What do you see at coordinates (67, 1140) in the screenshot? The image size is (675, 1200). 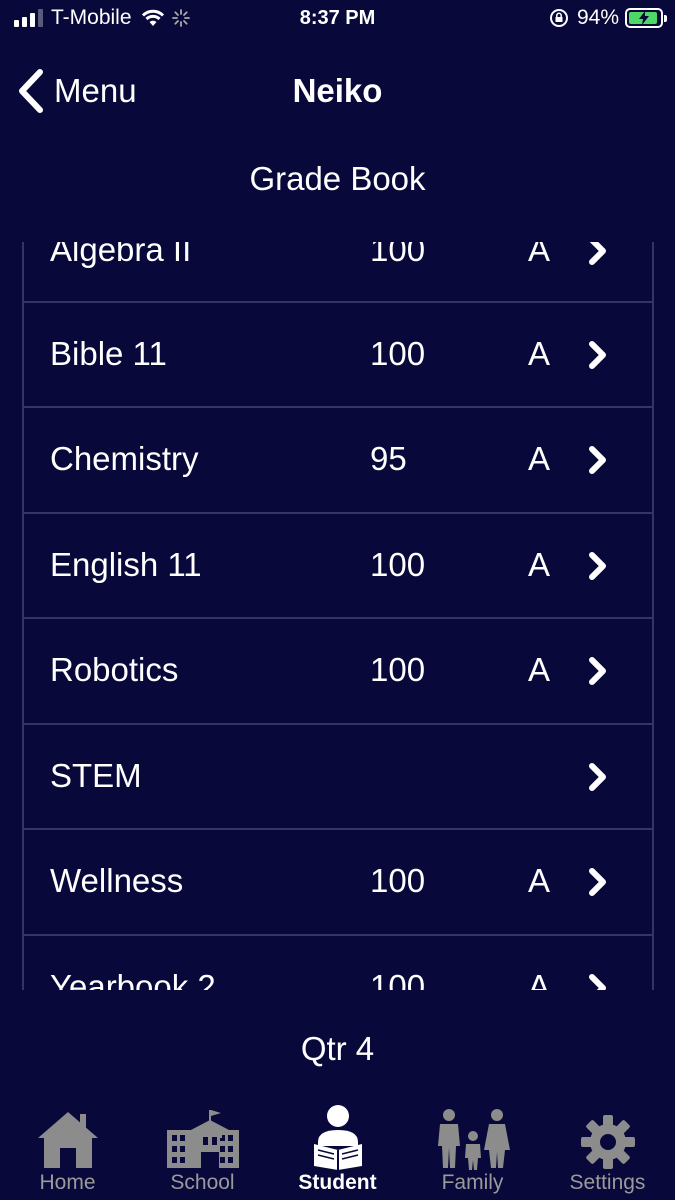 I see `home-icon` at bounding box center [67, 1140].